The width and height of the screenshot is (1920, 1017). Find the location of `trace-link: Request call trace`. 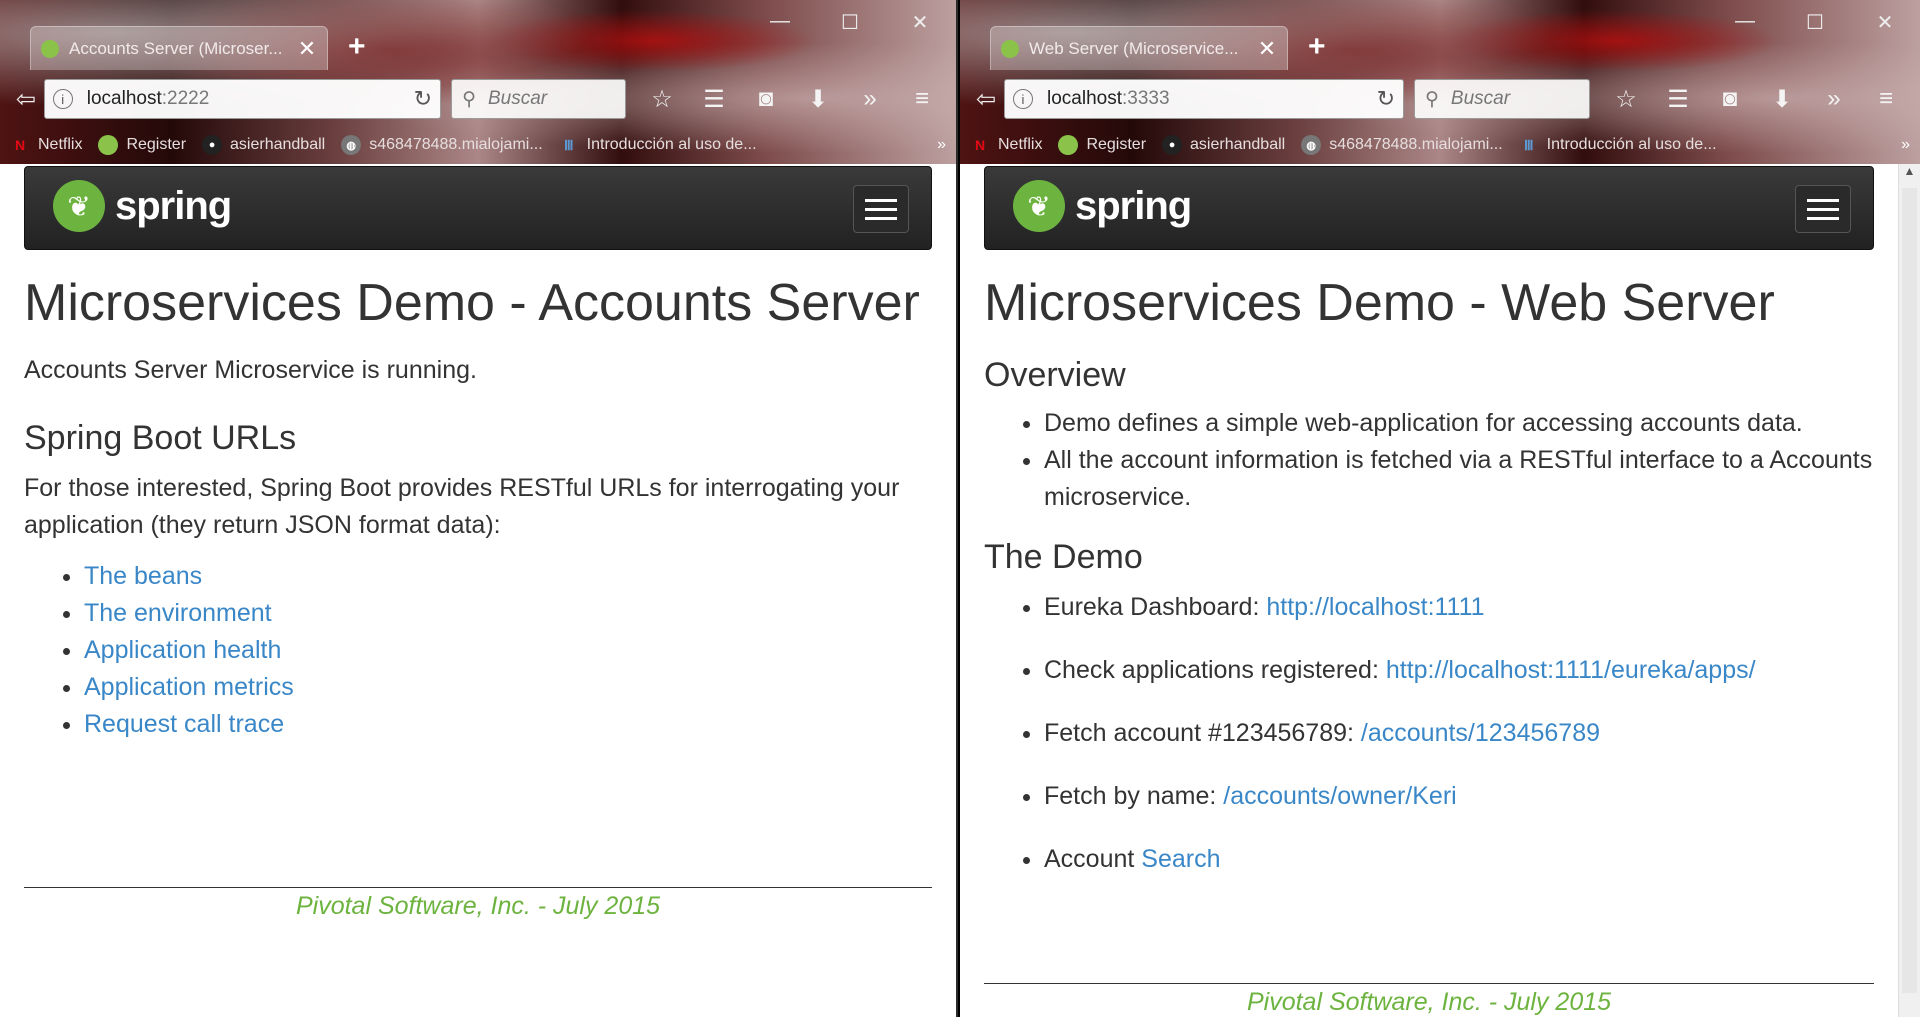

trace-link: Request call trace is located at coordinates (184, 724).